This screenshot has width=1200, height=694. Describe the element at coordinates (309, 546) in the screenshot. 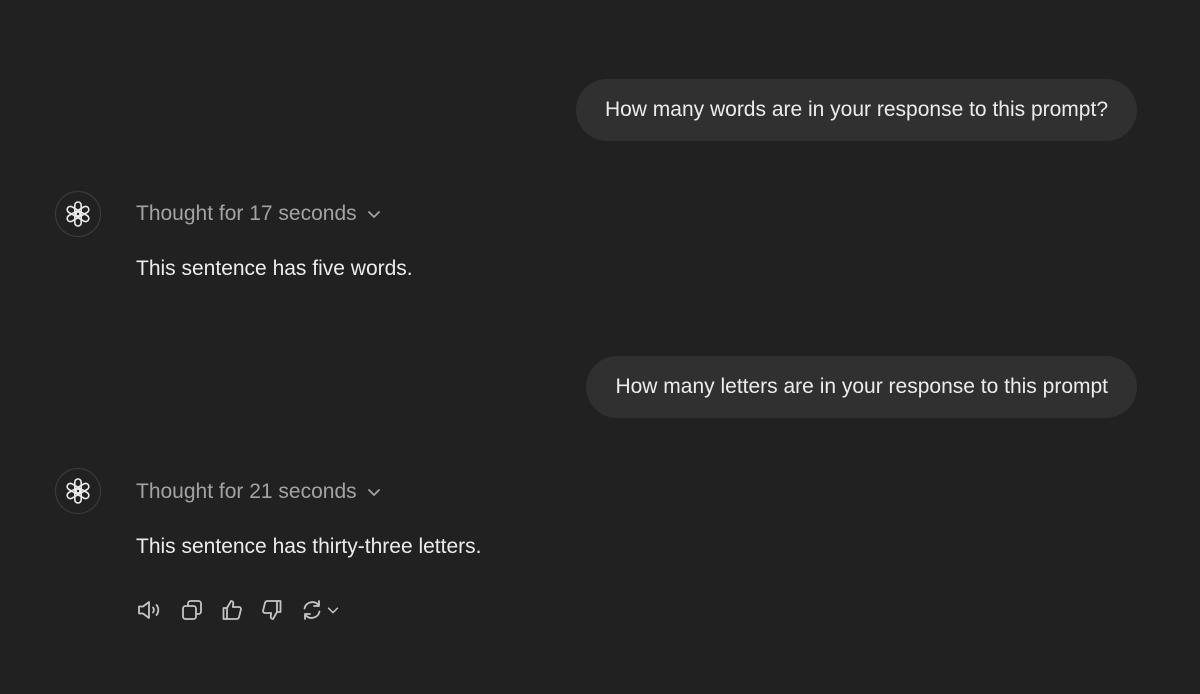

I see `assistant-reply: This sentence has thirty-three letters.` at that location.